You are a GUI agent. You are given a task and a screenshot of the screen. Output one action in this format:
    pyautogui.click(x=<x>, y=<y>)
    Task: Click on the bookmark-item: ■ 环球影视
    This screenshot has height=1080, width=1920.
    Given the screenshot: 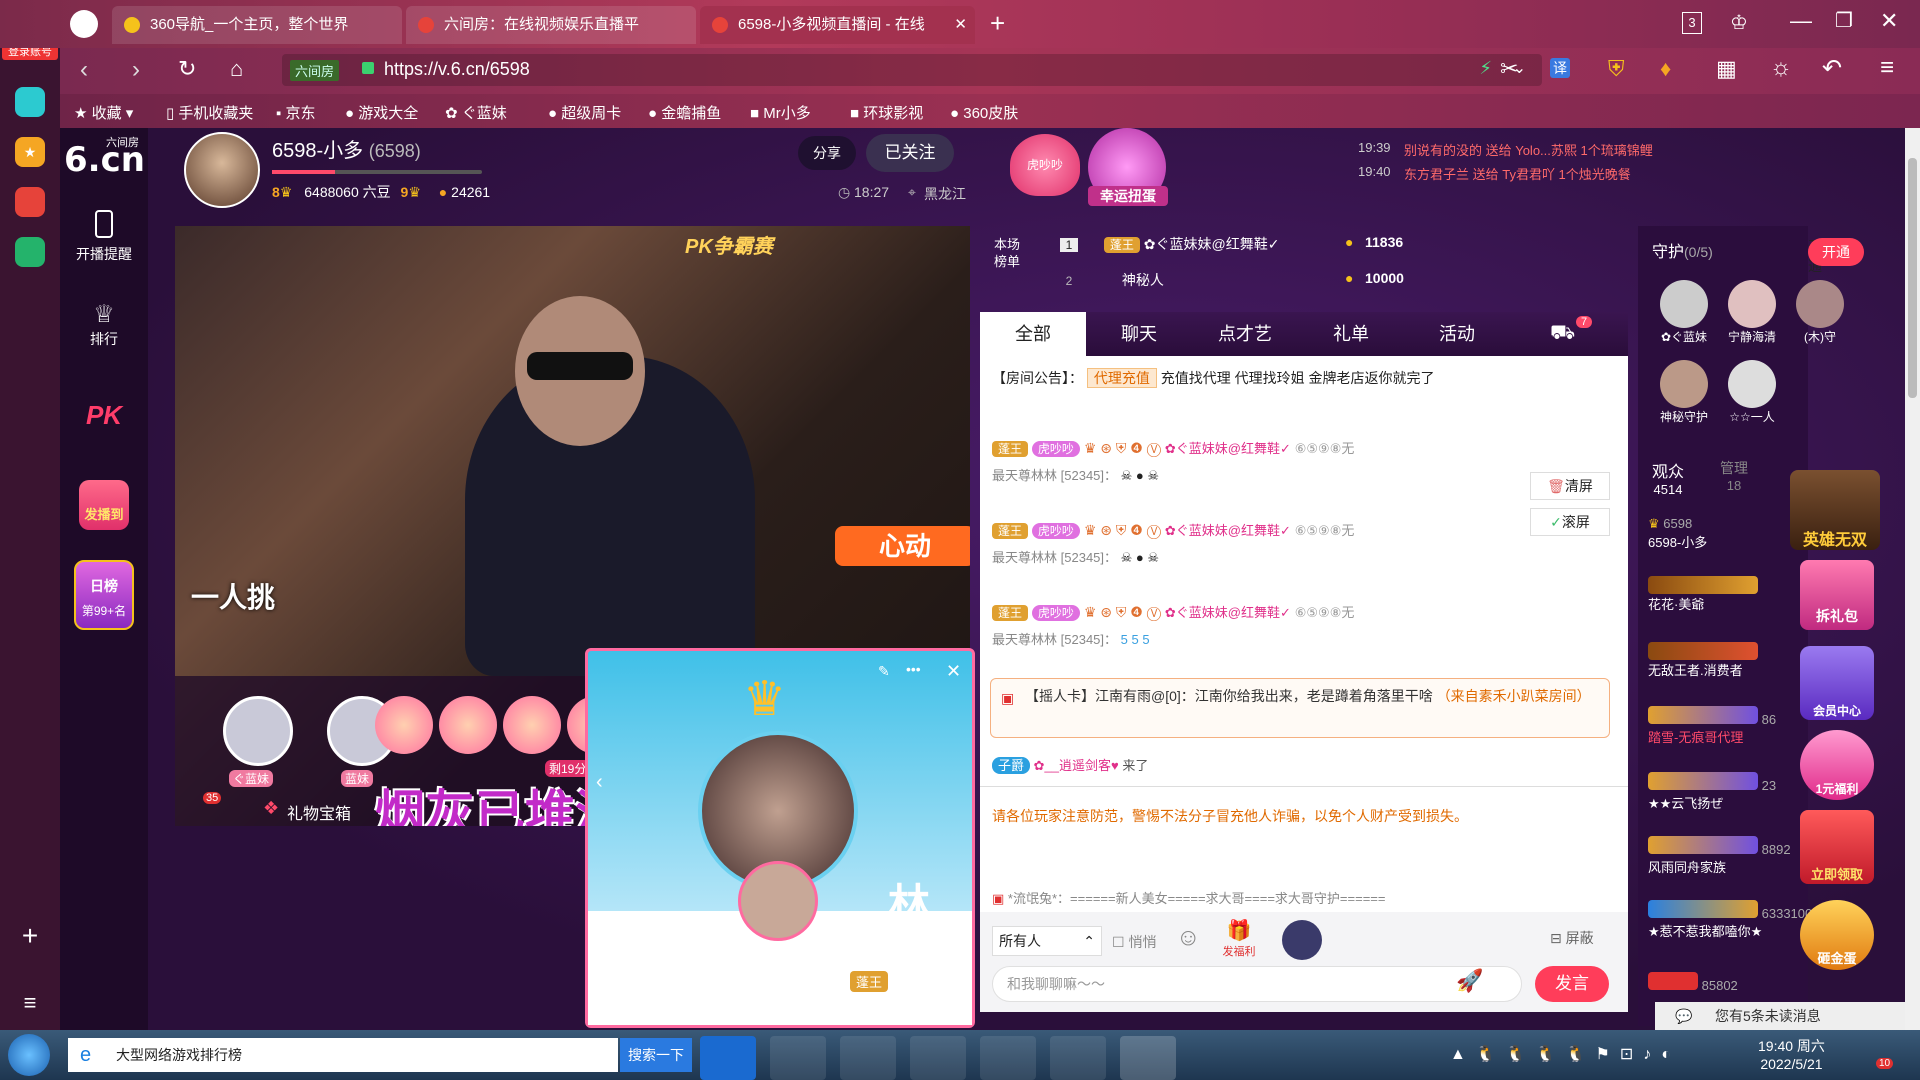 What is the action you would take?
    pyautogui.click(x=886, y=112)
    